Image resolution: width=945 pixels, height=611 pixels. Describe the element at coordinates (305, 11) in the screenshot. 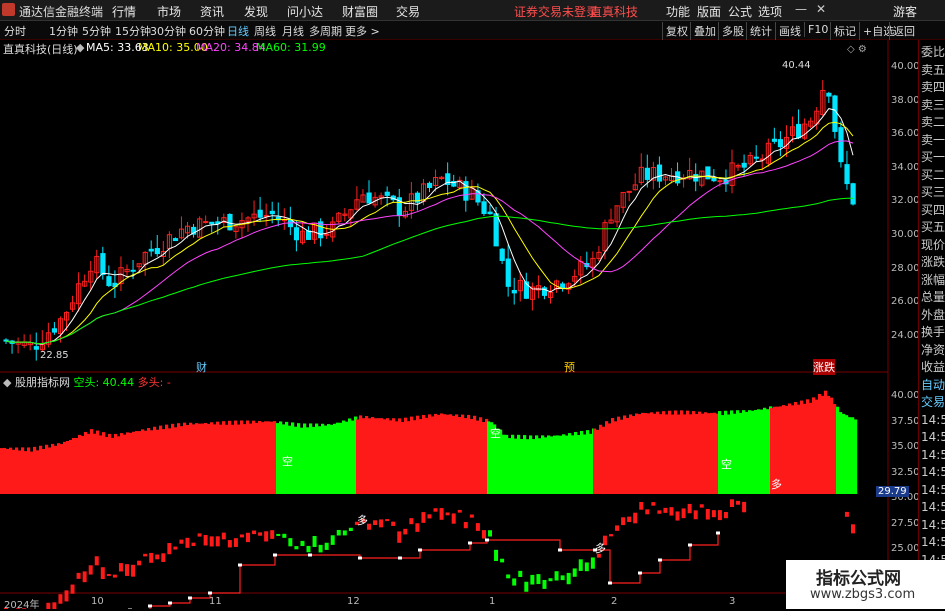

I see `menu-wenxiaoda: 问小达` at that location.